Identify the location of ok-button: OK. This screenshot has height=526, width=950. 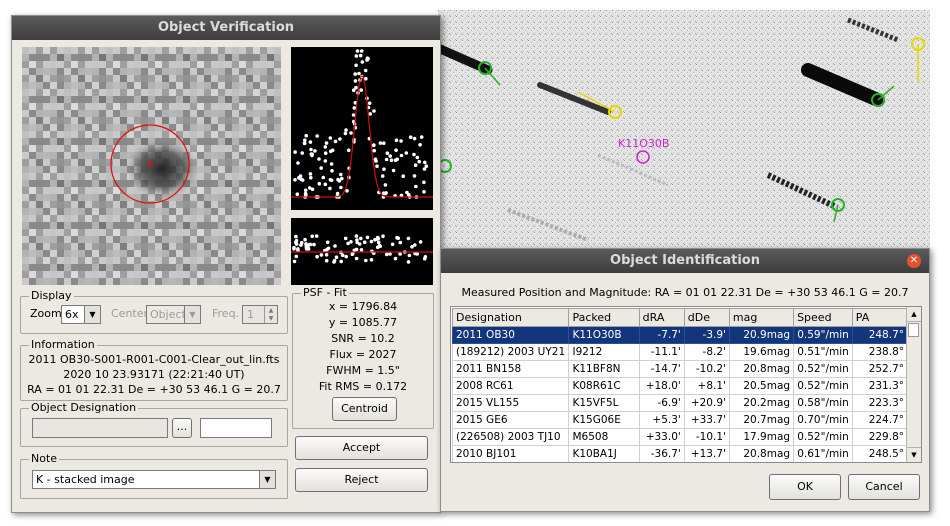
(805, 487).